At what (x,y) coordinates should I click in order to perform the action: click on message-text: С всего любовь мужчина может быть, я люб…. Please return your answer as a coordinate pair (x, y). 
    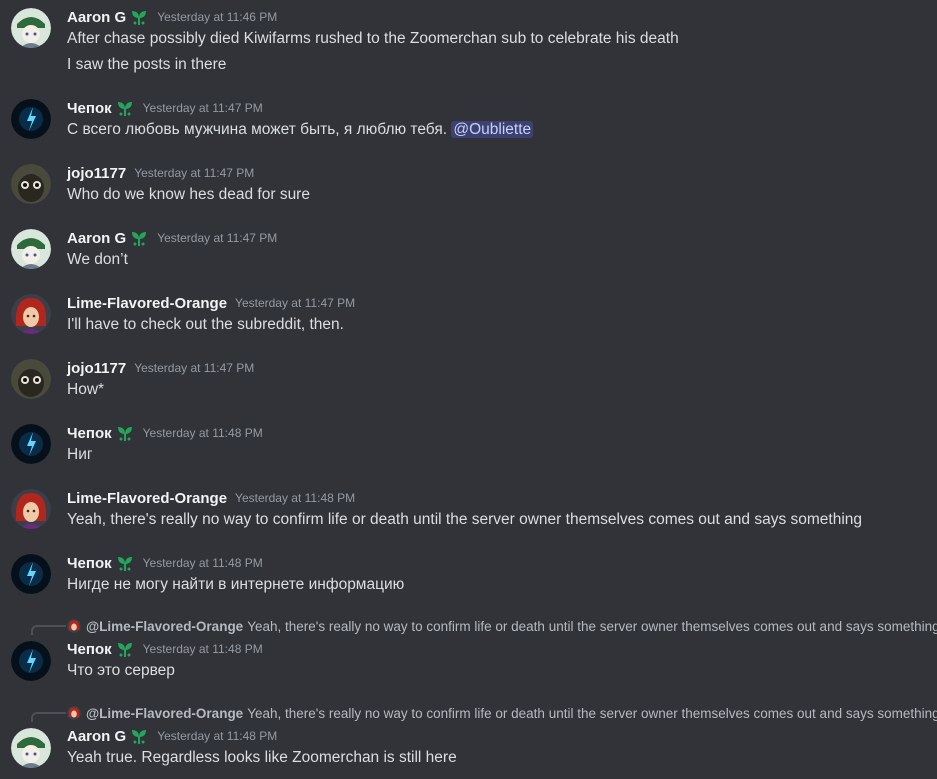
    Looking at the image, I should click on (300, 130).